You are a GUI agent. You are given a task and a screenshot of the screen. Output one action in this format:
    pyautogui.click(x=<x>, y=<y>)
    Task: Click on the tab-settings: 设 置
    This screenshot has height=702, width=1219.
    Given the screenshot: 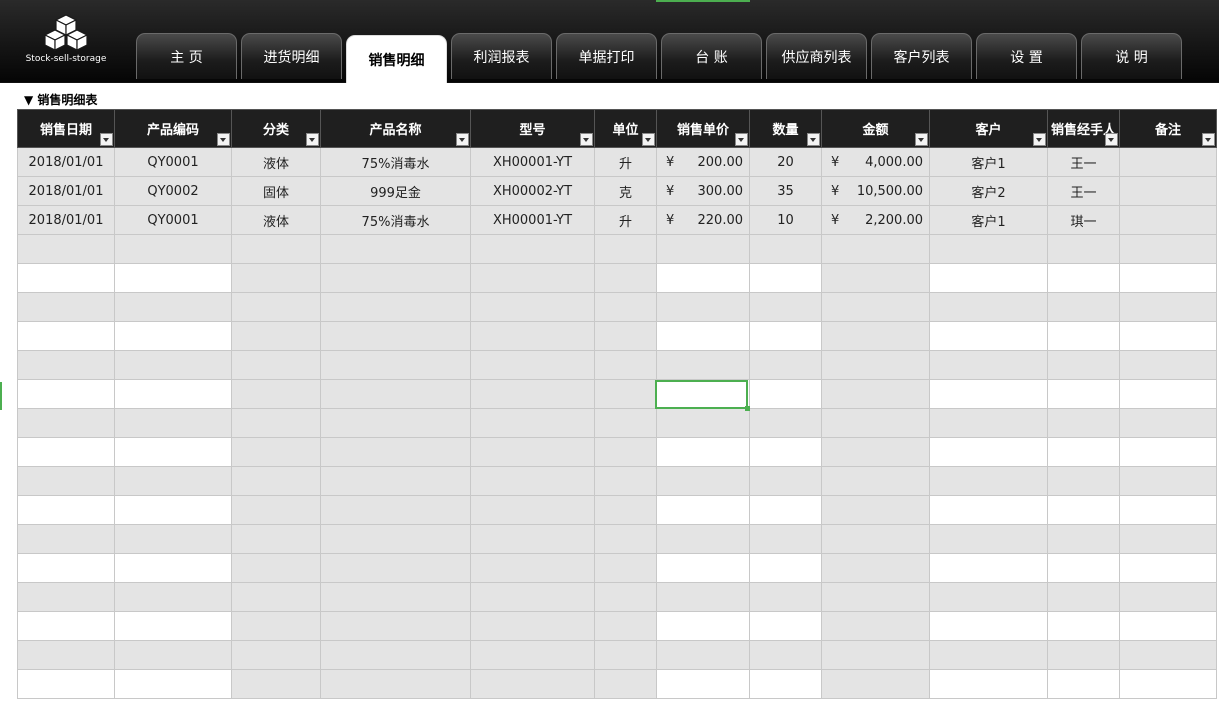 What is the action you would take?
    pyautogui.click(x=1026, y=56)
    